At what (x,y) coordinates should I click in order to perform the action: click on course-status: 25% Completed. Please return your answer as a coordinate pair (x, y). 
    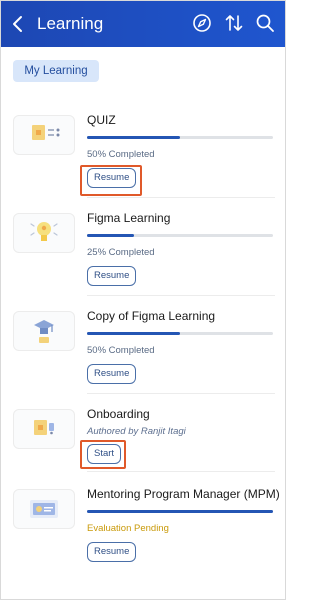
    Looking at the image, I should click on (121, 252).